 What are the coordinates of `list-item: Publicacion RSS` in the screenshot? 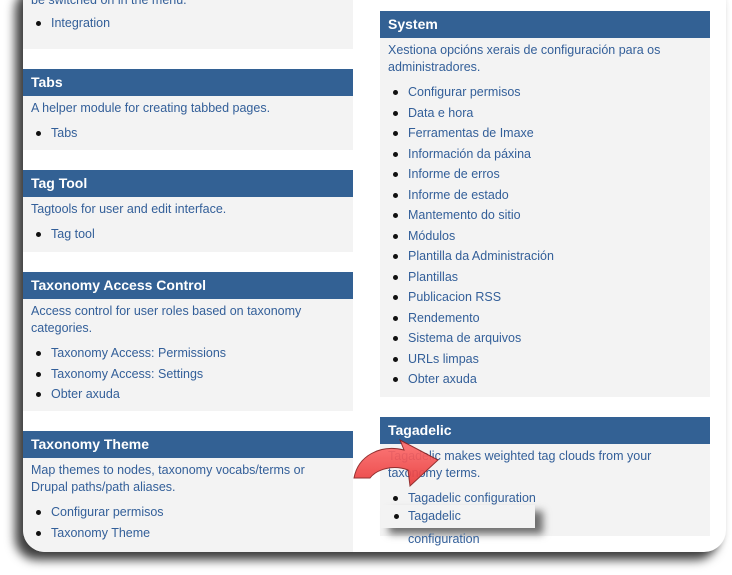 It's located at (551, 297).